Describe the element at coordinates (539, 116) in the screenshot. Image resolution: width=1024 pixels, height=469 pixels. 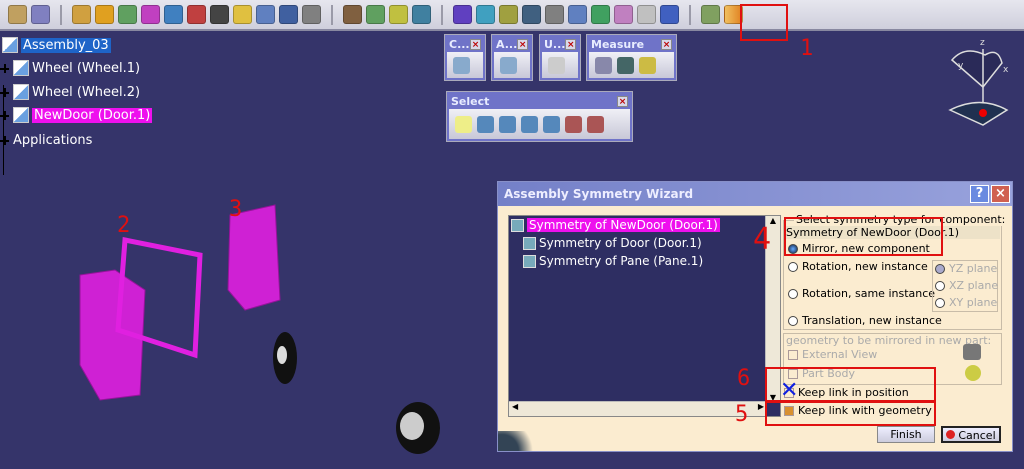
I see `palette-select: Select ×` at that location.